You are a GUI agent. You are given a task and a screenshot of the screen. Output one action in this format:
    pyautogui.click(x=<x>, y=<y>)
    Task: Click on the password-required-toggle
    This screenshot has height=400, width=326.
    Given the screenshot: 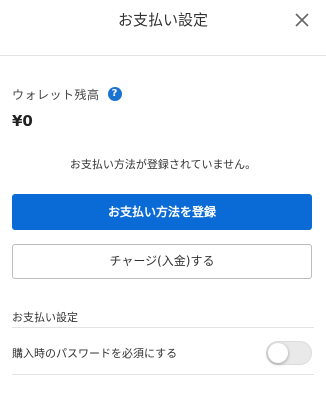 What is the action you would take?
    pyautogui.click(x=289, y=353)
    